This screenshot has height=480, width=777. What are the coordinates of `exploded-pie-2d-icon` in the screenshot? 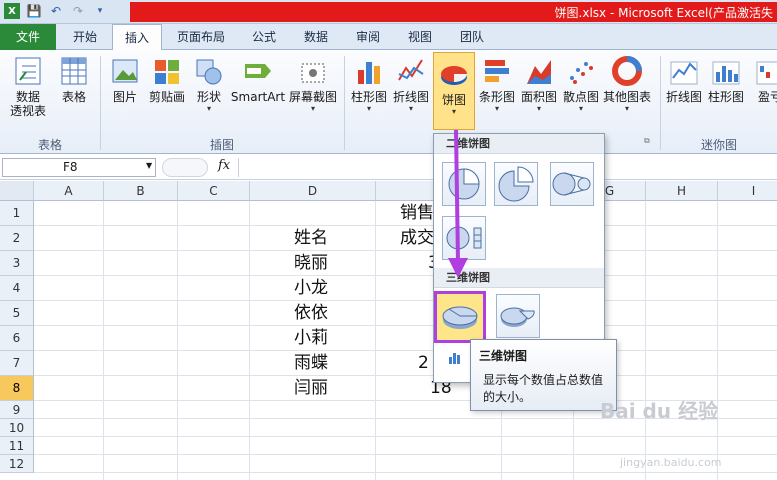 It's located at (516, 184).